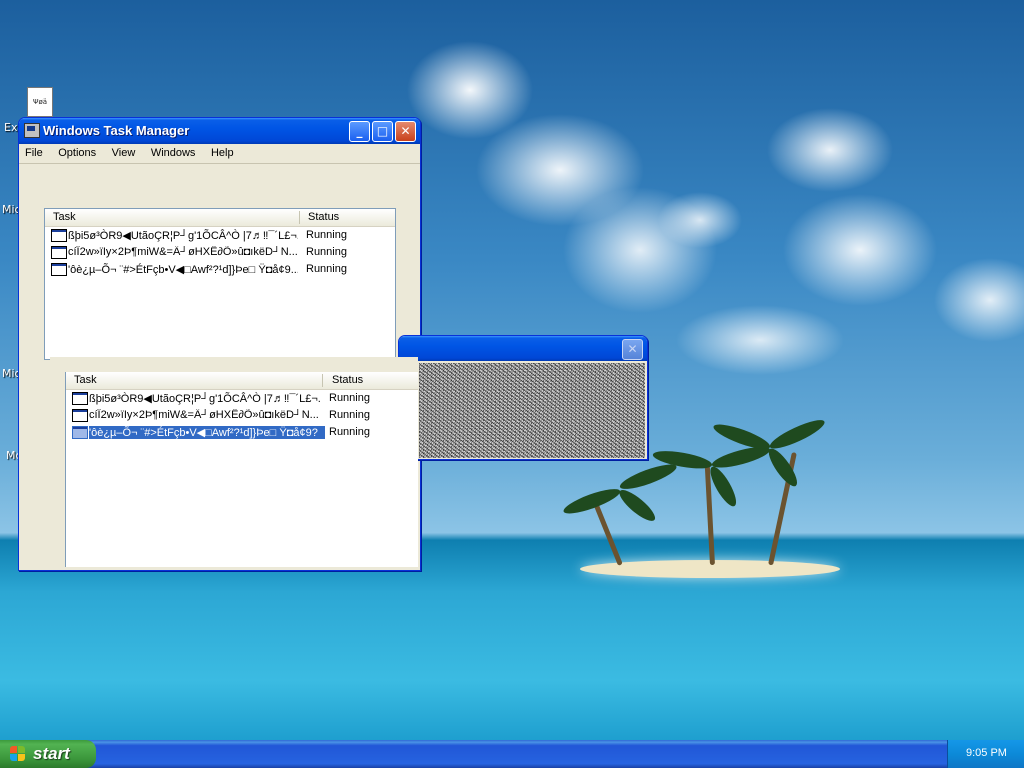 The height and width of the screenshot is (768, 1024). Describe the element at coordinates (359, 131) in the screenshot. I see `minimize-button: _` at that location.